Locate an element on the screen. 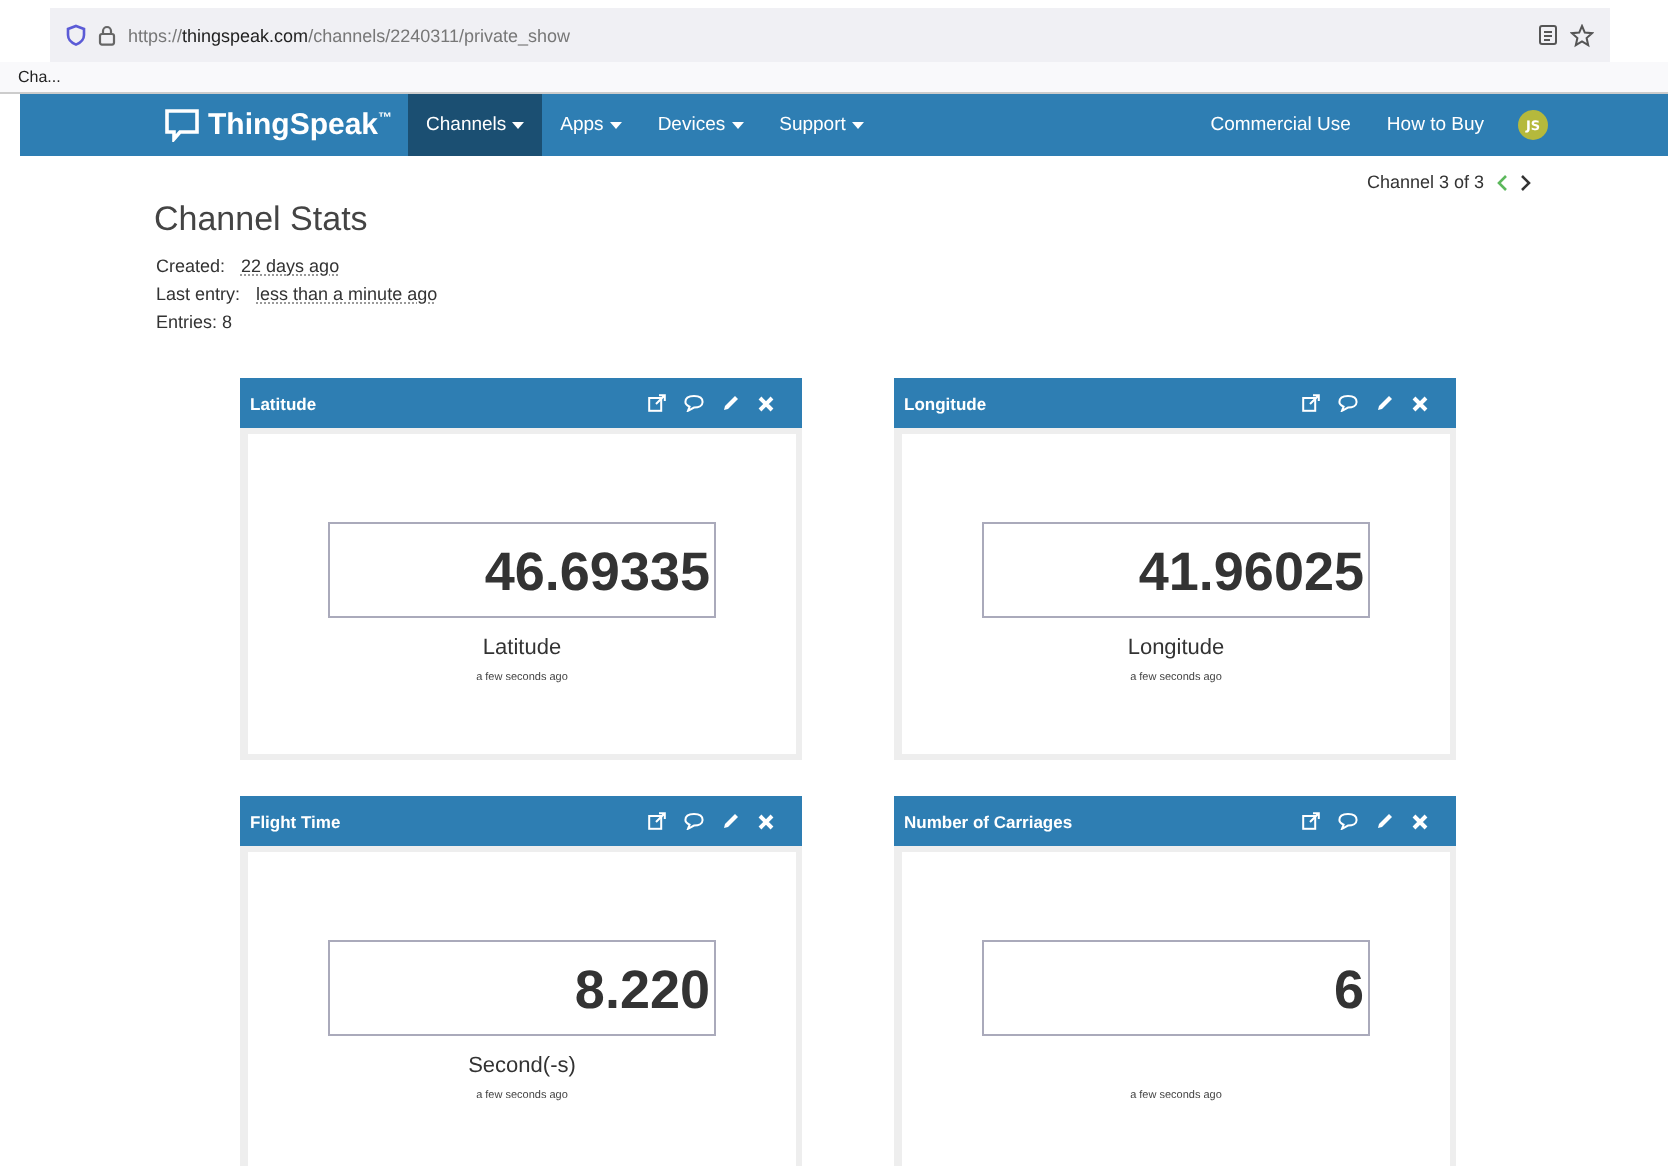 The width and height of the screenshot is (1668, 1166). stat-label: Entries: 8 is located at coordinates (194, 323).